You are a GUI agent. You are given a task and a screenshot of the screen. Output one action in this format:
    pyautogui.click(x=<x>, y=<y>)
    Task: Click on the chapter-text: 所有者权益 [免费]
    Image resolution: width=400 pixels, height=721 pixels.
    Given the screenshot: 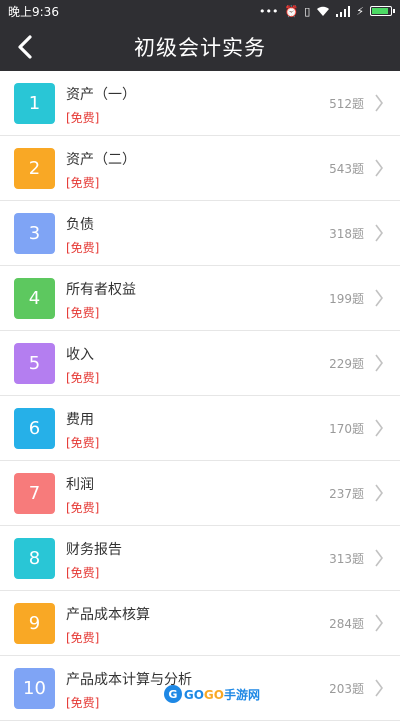 What is the action you would take?
    pyautogui.click(x=101, y=300)
    